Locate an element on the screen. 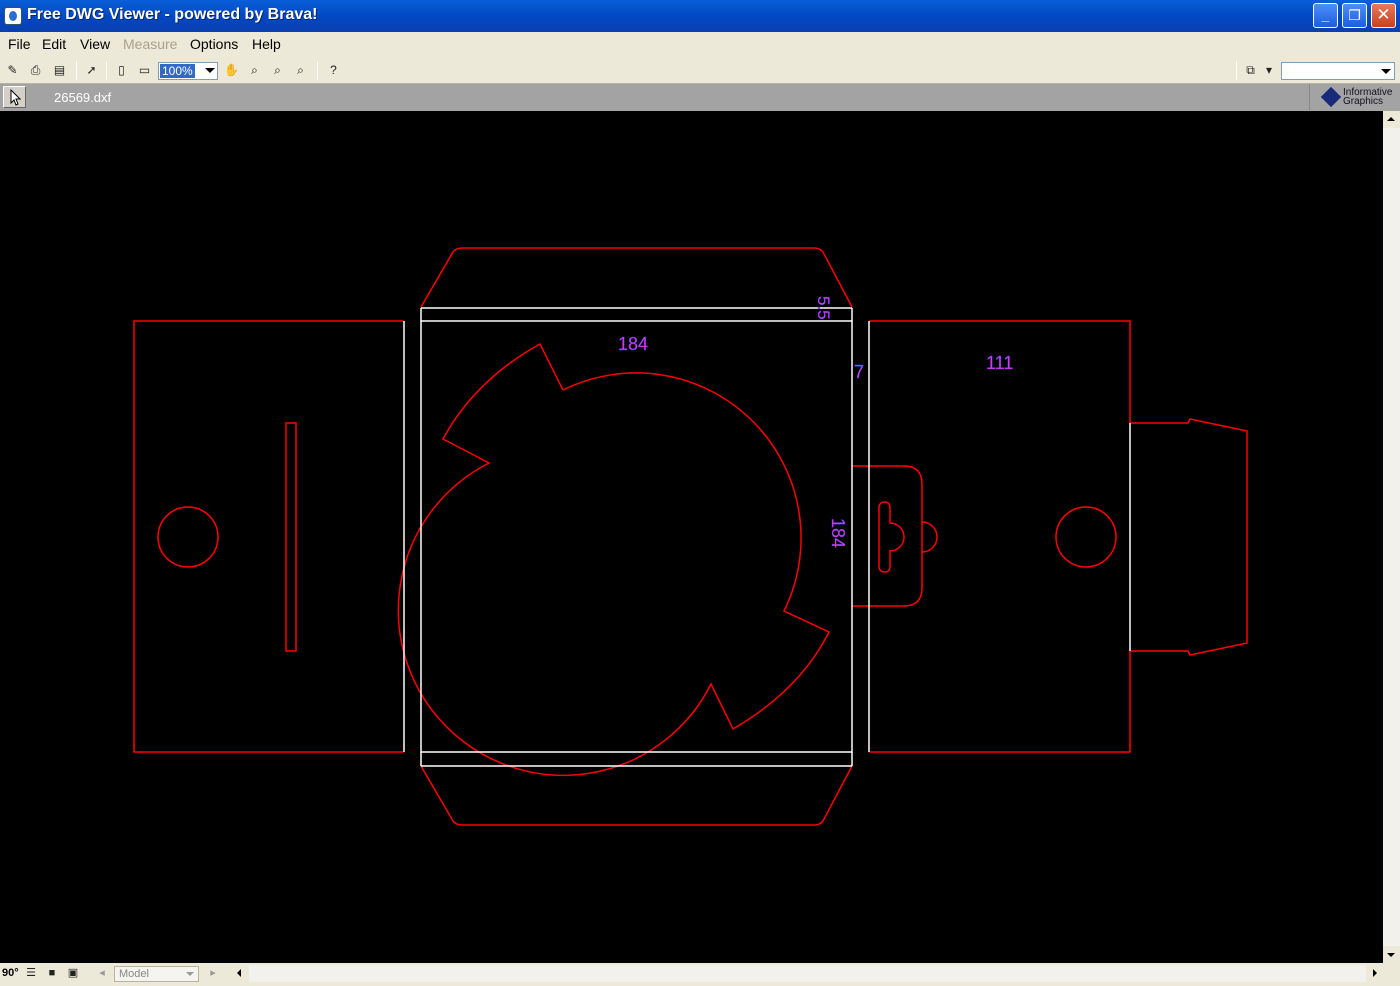 The image size is (1400, 986). hang-tab-slot is located at coordinates (891, 537).